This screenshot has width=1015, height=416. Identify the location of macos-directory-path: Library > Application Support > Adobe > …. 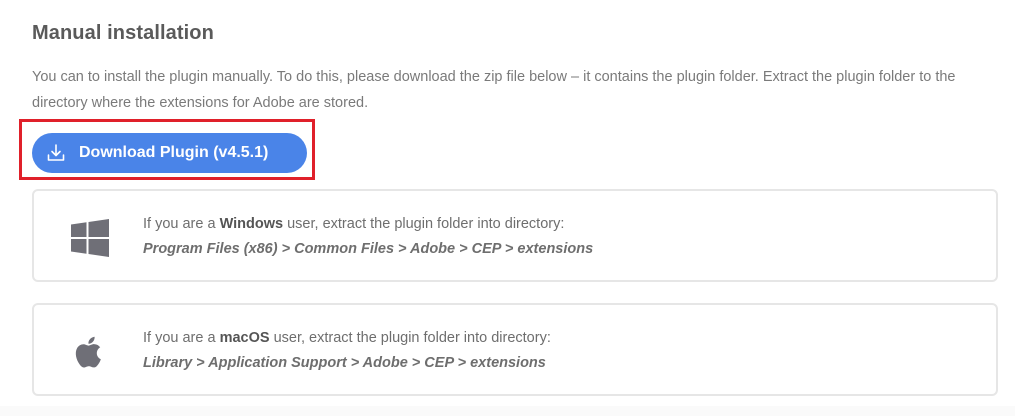
(344, 363).